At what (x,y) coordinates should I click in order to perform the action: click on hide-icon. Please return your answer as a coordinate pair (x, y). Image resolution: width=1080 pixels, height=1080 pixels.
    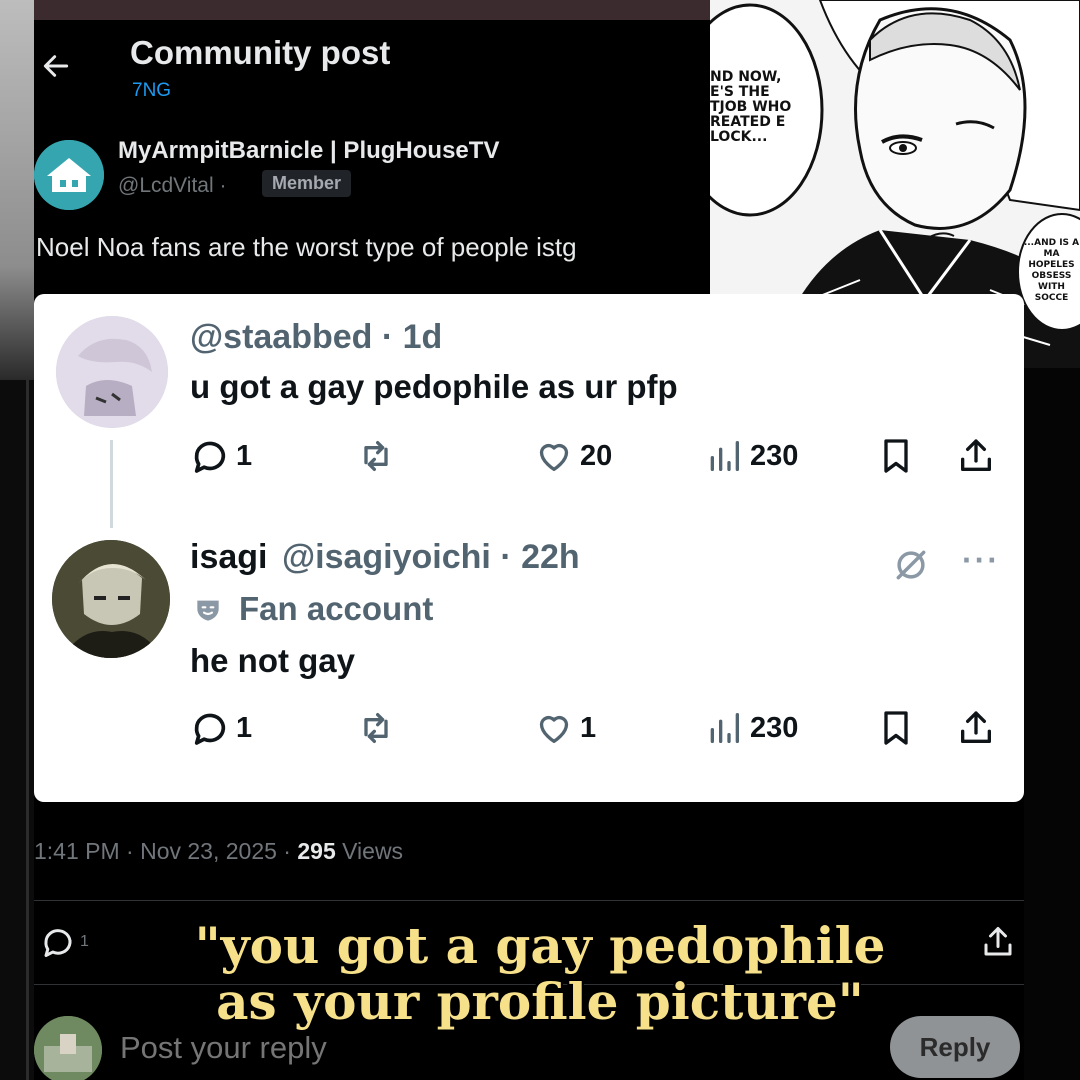
    Looking at the image, I should click on (911, 565).